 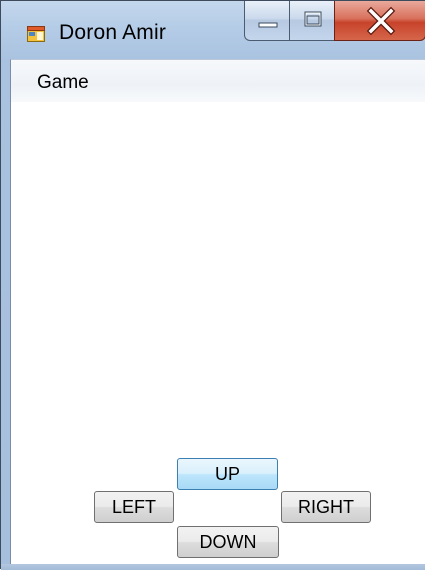 I want to click on close-button, so click(x=379, y=21).